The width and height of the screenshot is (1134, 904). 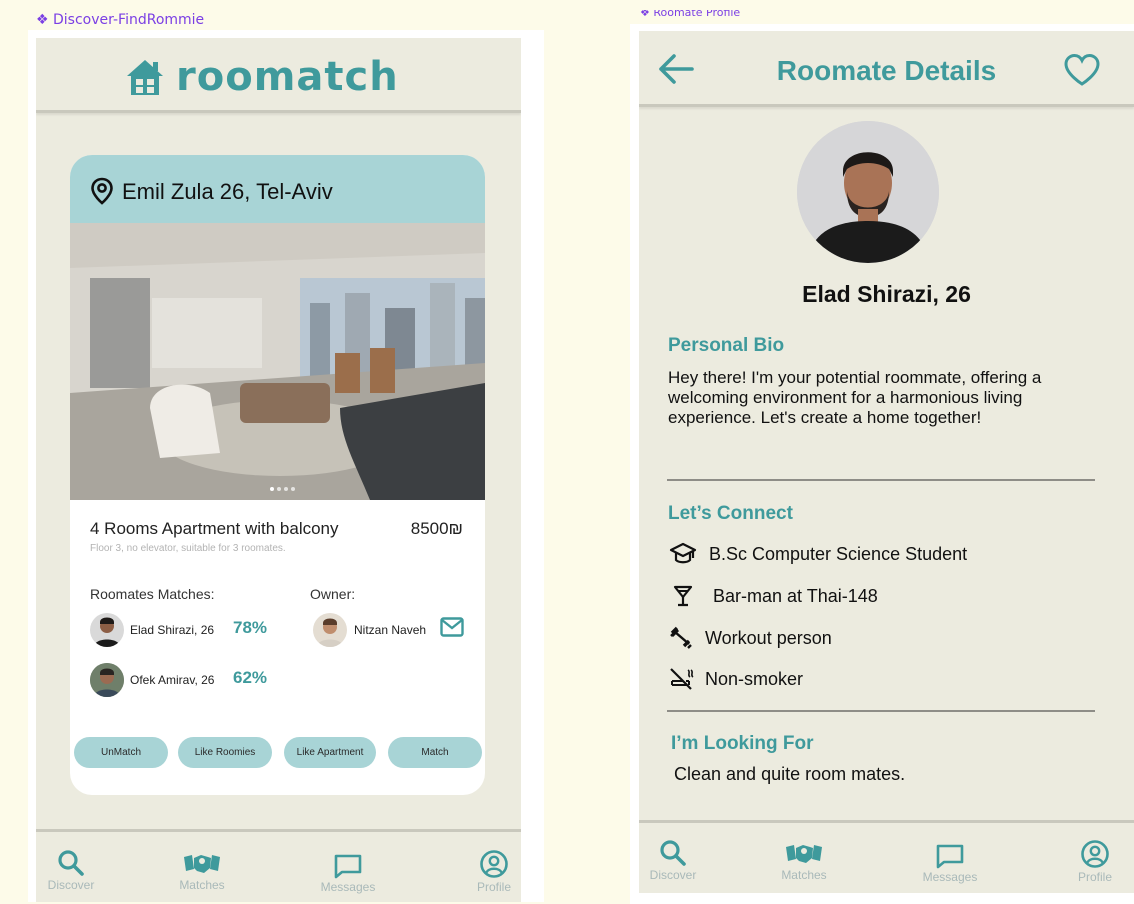 I want to click on like-apartment-button: Like Apartment, so click(x=330, y=752).